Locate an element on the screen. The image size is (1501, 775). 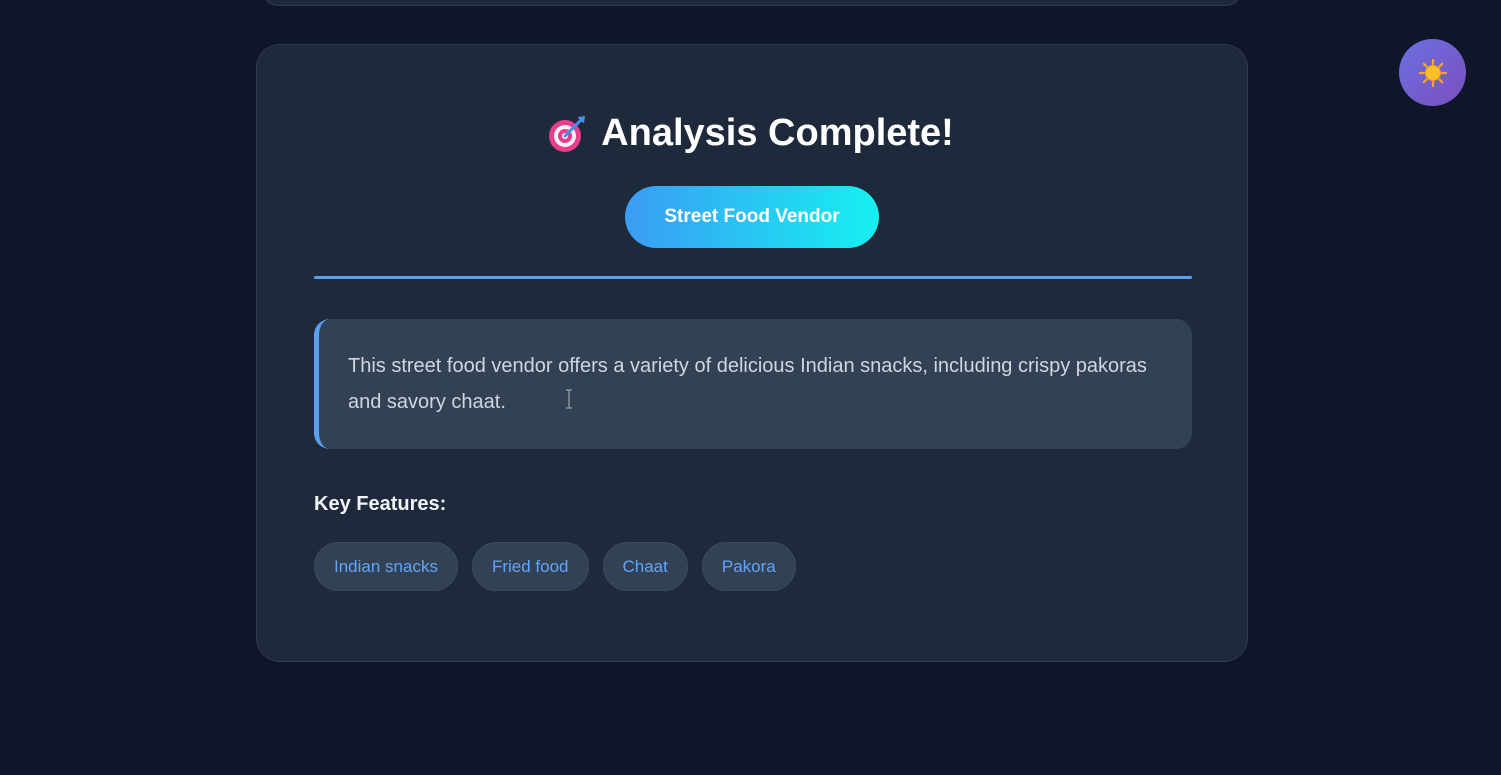
sun-icon is located at coordinates (1432, 72).